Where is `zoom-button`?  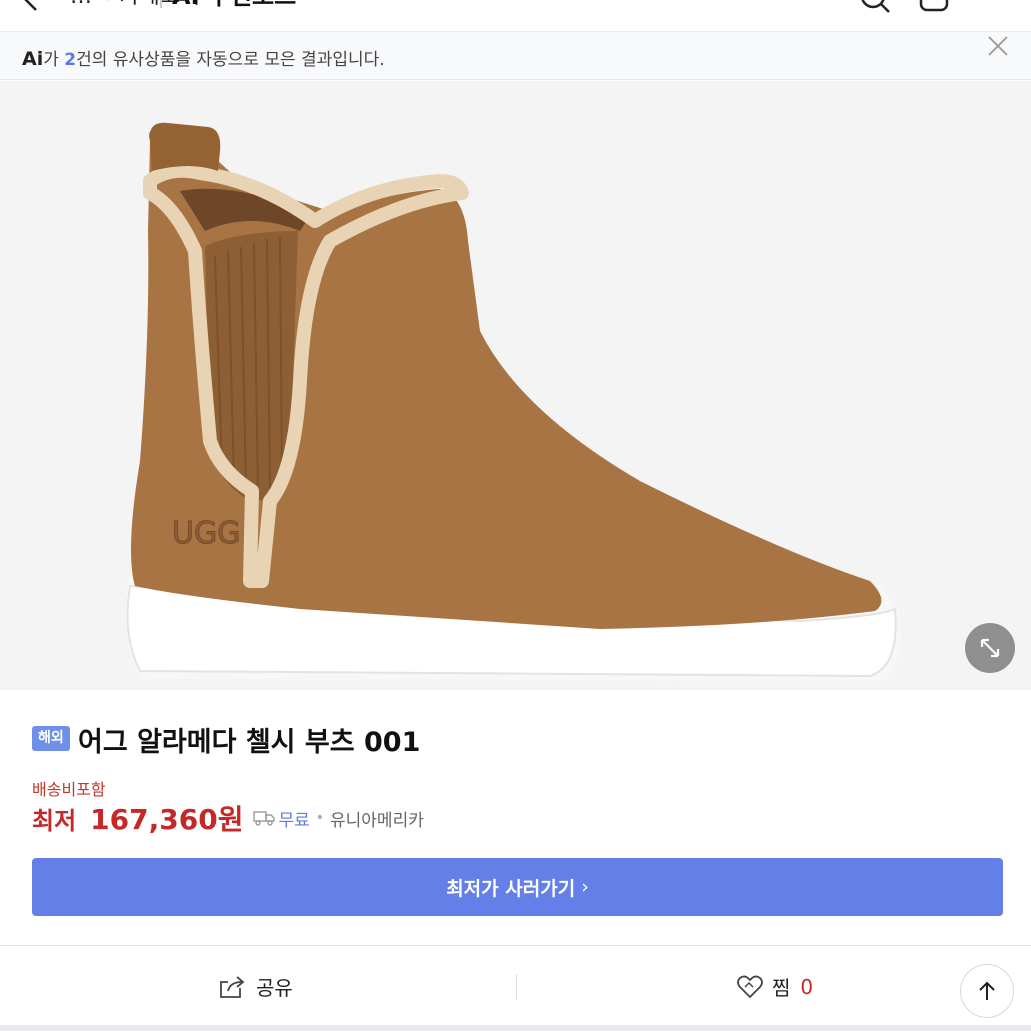 zoom-button is located at coordinates (990, 648).